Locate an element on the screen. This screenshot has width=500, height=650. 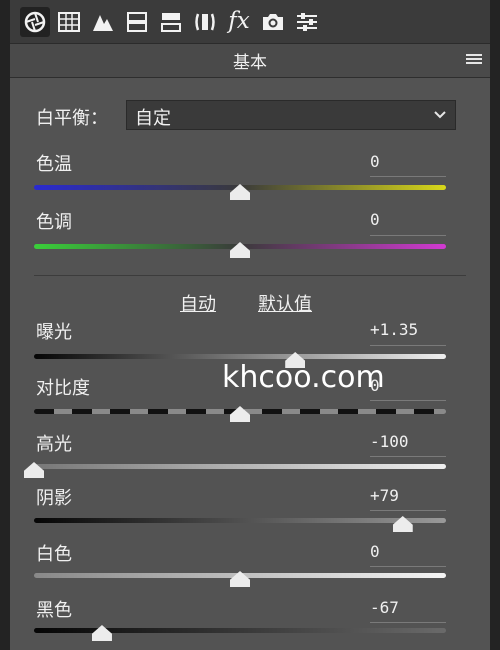
fx-icon: fx is located at coordinates (239, 21).